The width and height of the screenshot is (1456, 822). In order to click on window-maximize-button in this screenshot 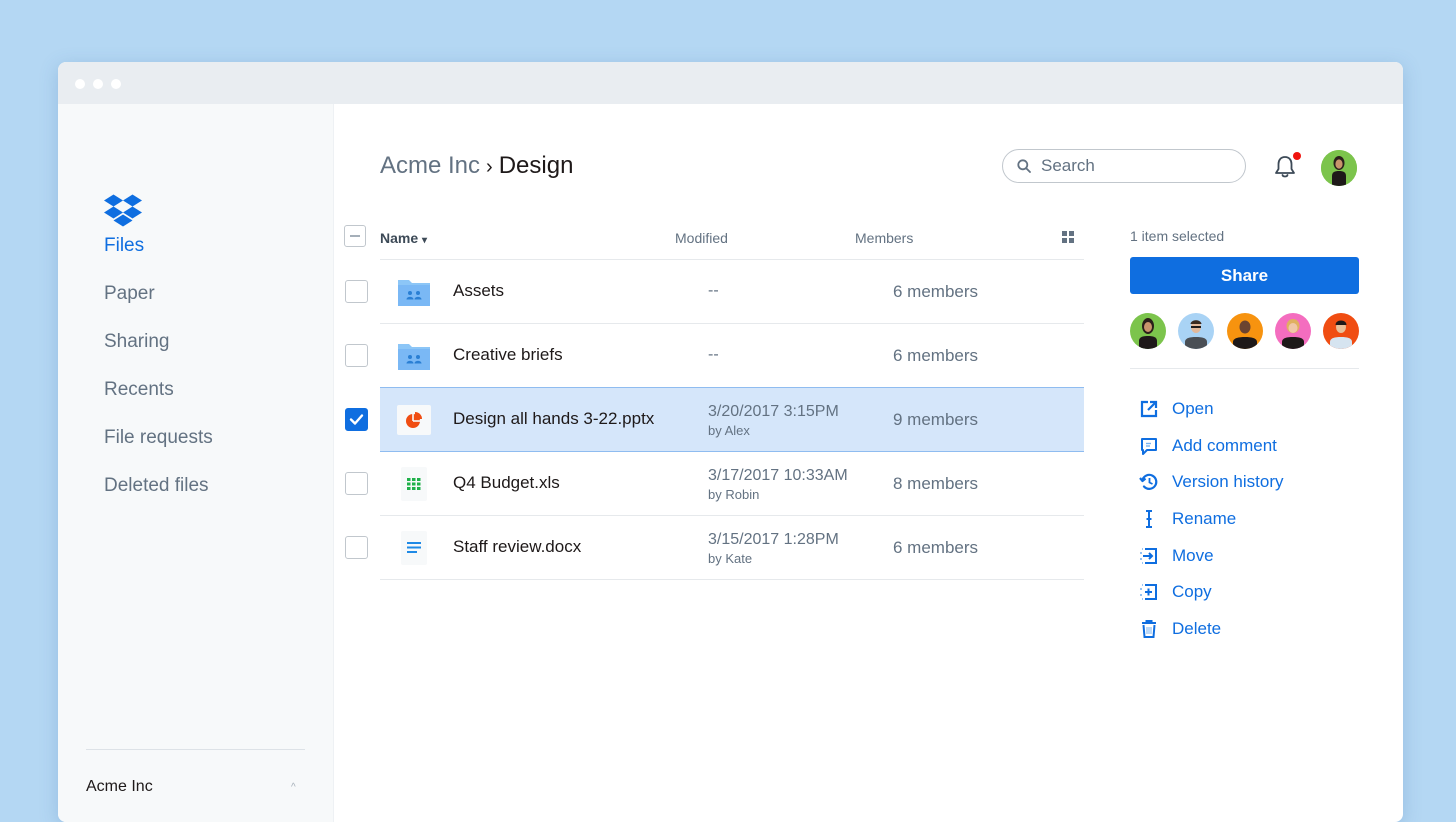, I will do `click(116, 84)`.